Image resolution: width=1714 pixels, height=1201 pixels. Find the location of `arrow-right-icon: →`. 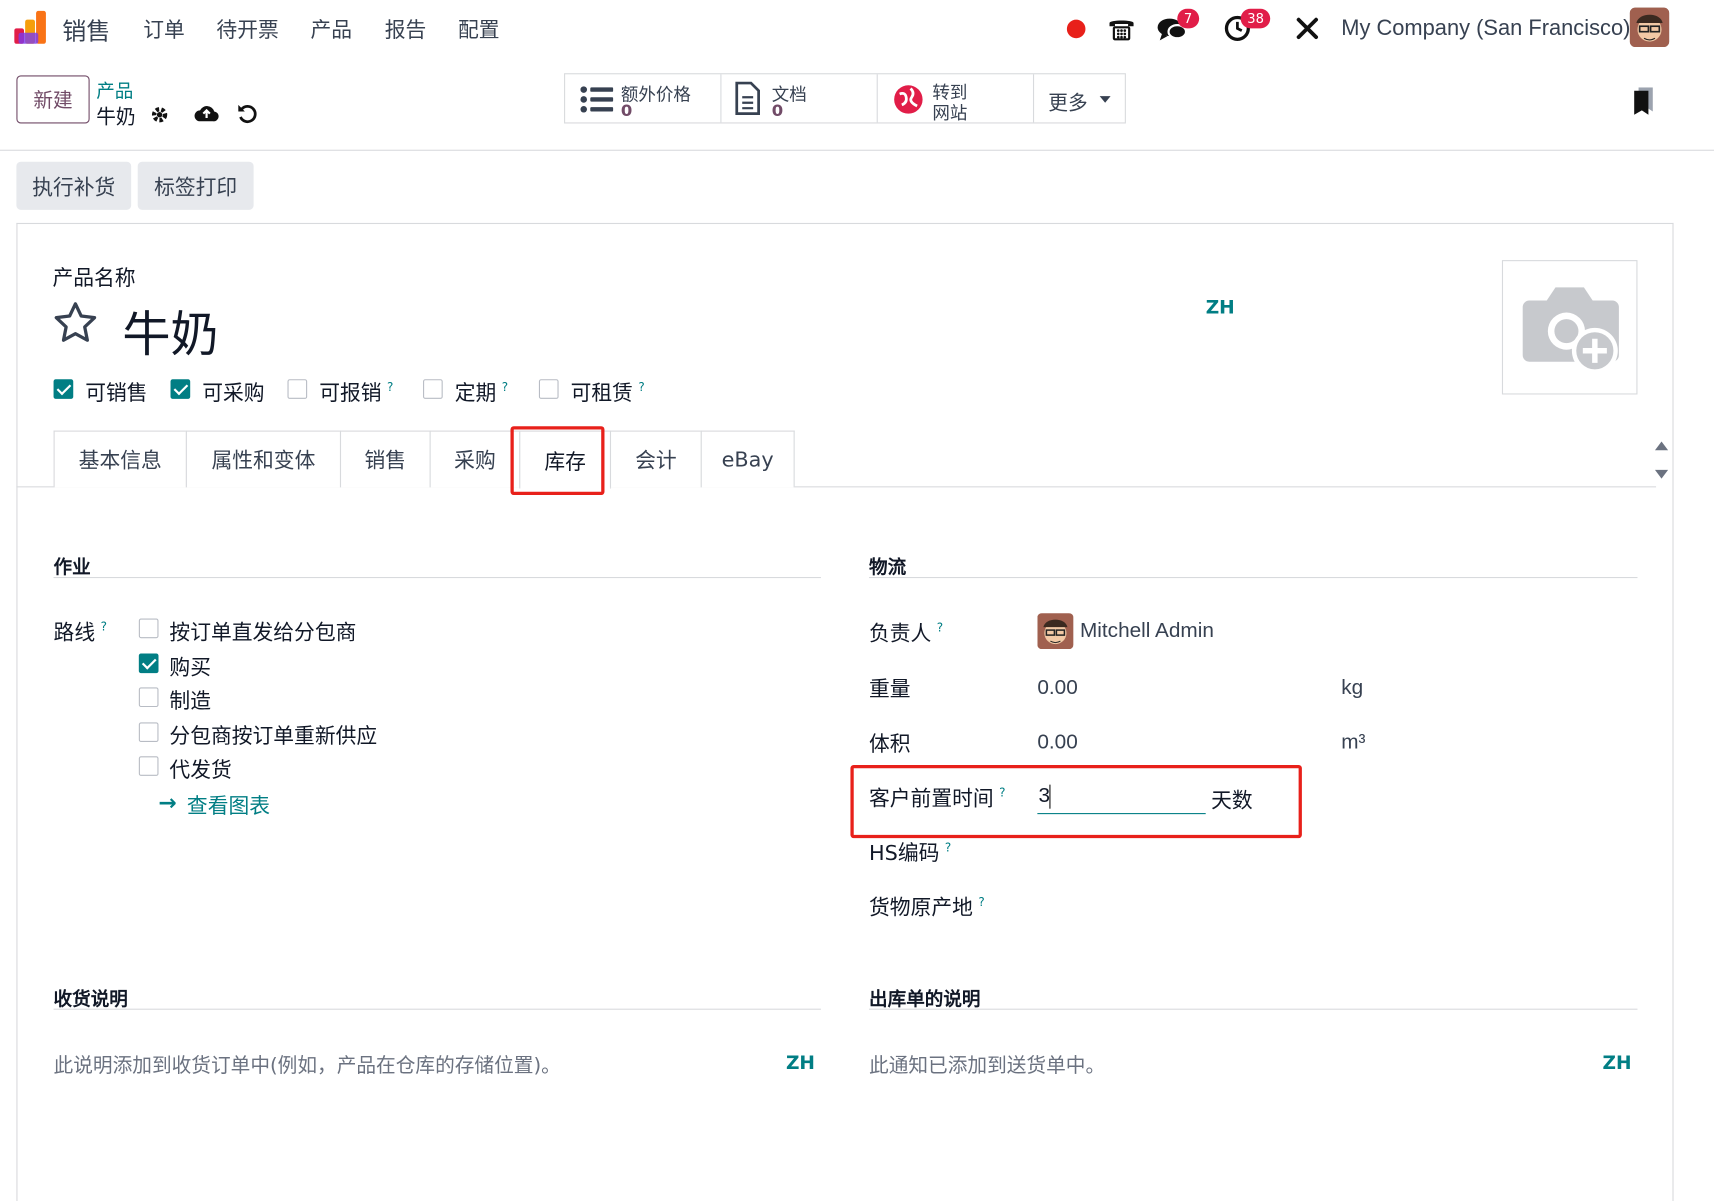

arrow-right-icon: → is located at coordinates (167, 802).